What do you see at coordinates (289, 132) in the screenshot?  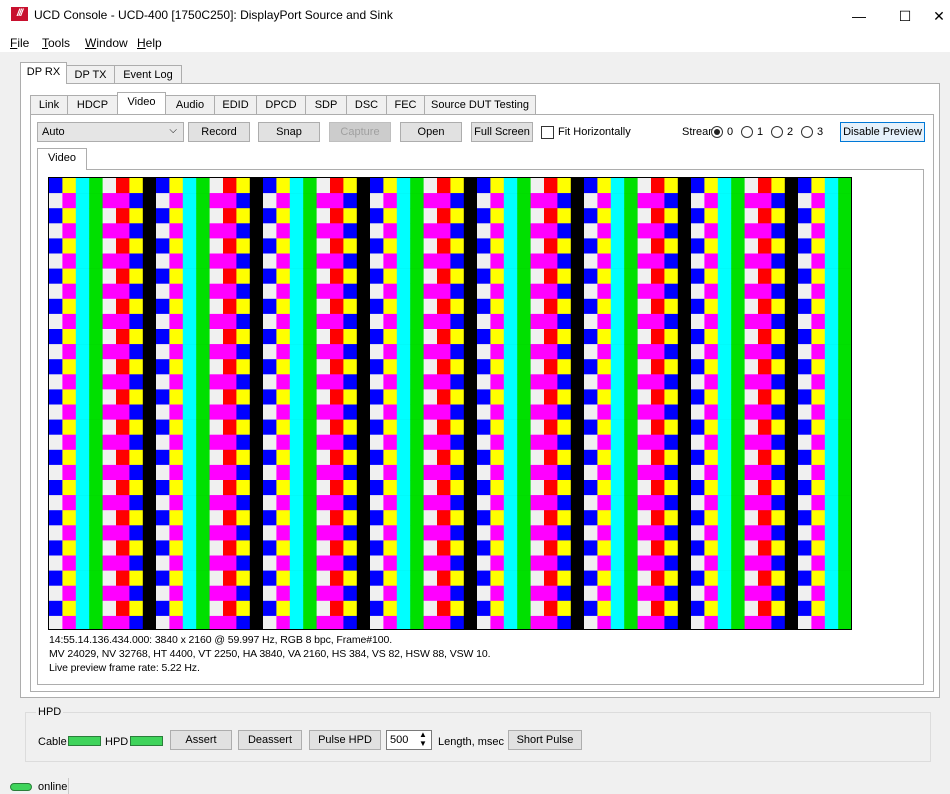 I see `snap-button: Snap` at bounding box center [289, 132].